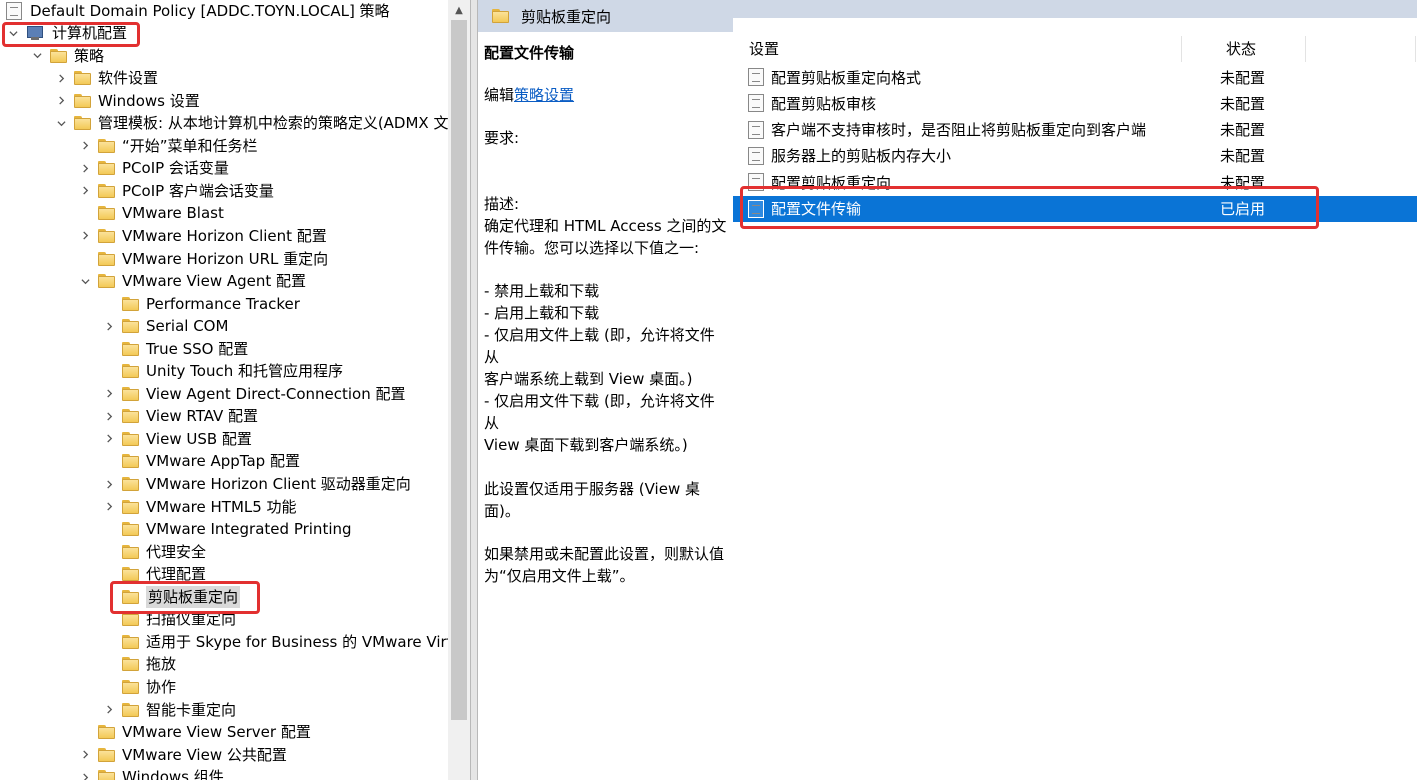 This screenshot has height=780, width=1417. I want to click on tree-scrollbar: ▲, so click(459, 390).